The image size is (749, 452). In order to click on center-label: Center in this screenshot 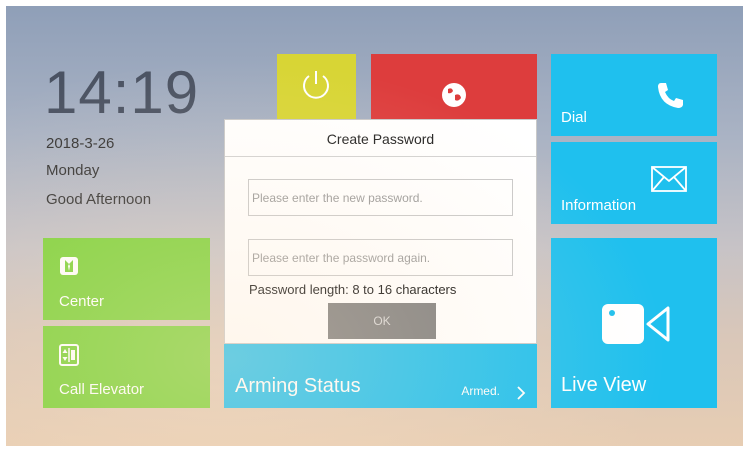, I will do `click(82, 301)`.